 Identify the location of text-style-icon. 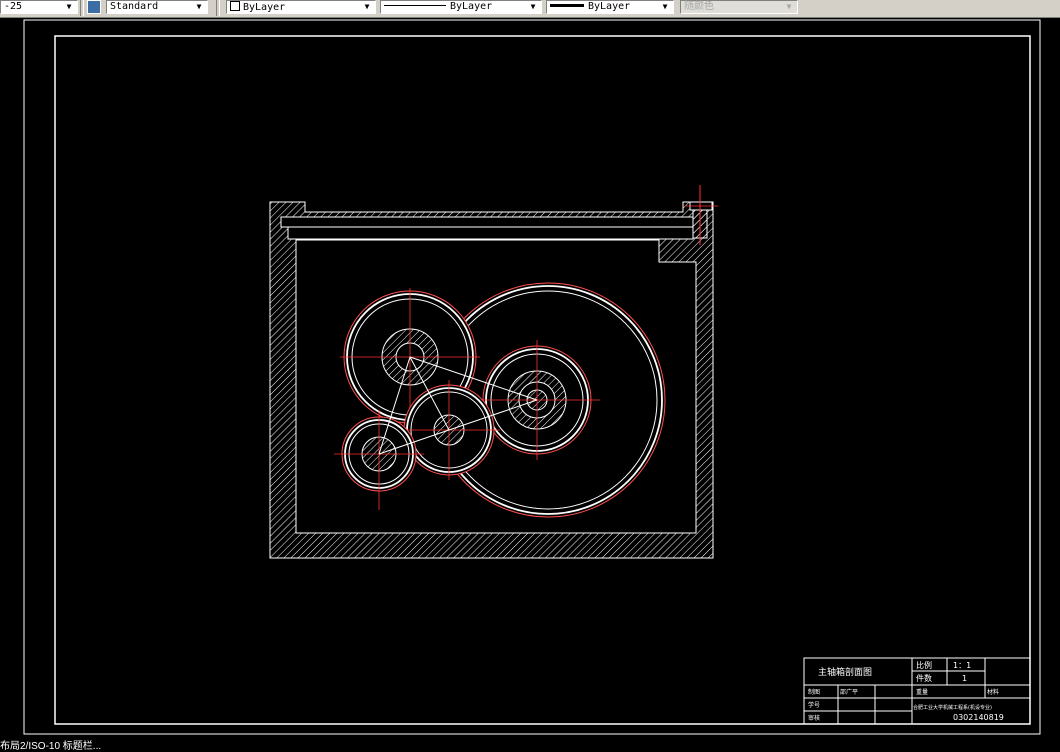
(94, 7).